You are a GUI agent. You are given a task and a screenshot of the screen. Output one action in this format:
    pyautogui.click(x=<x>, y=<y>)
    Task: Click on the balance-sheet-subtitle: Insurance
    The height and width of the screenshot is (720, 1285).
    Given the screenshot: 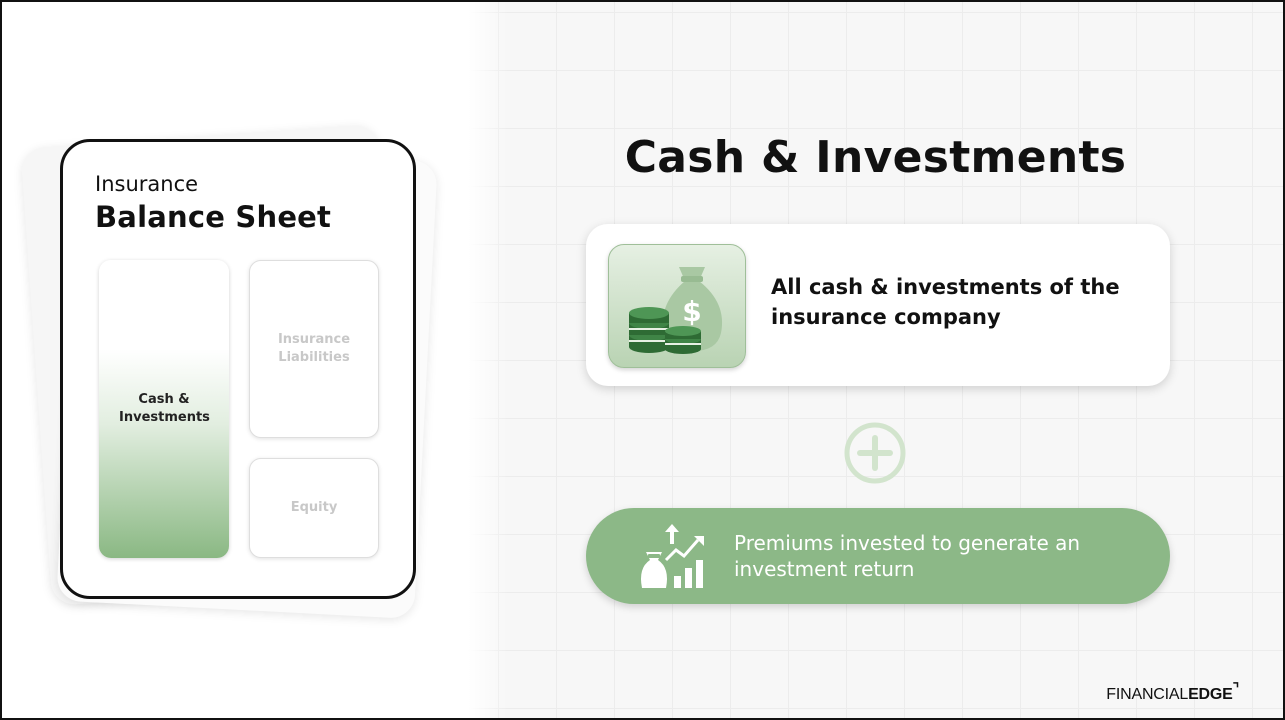 What is the action you would take?
    pyautogui.click(x=147, y=184)
    